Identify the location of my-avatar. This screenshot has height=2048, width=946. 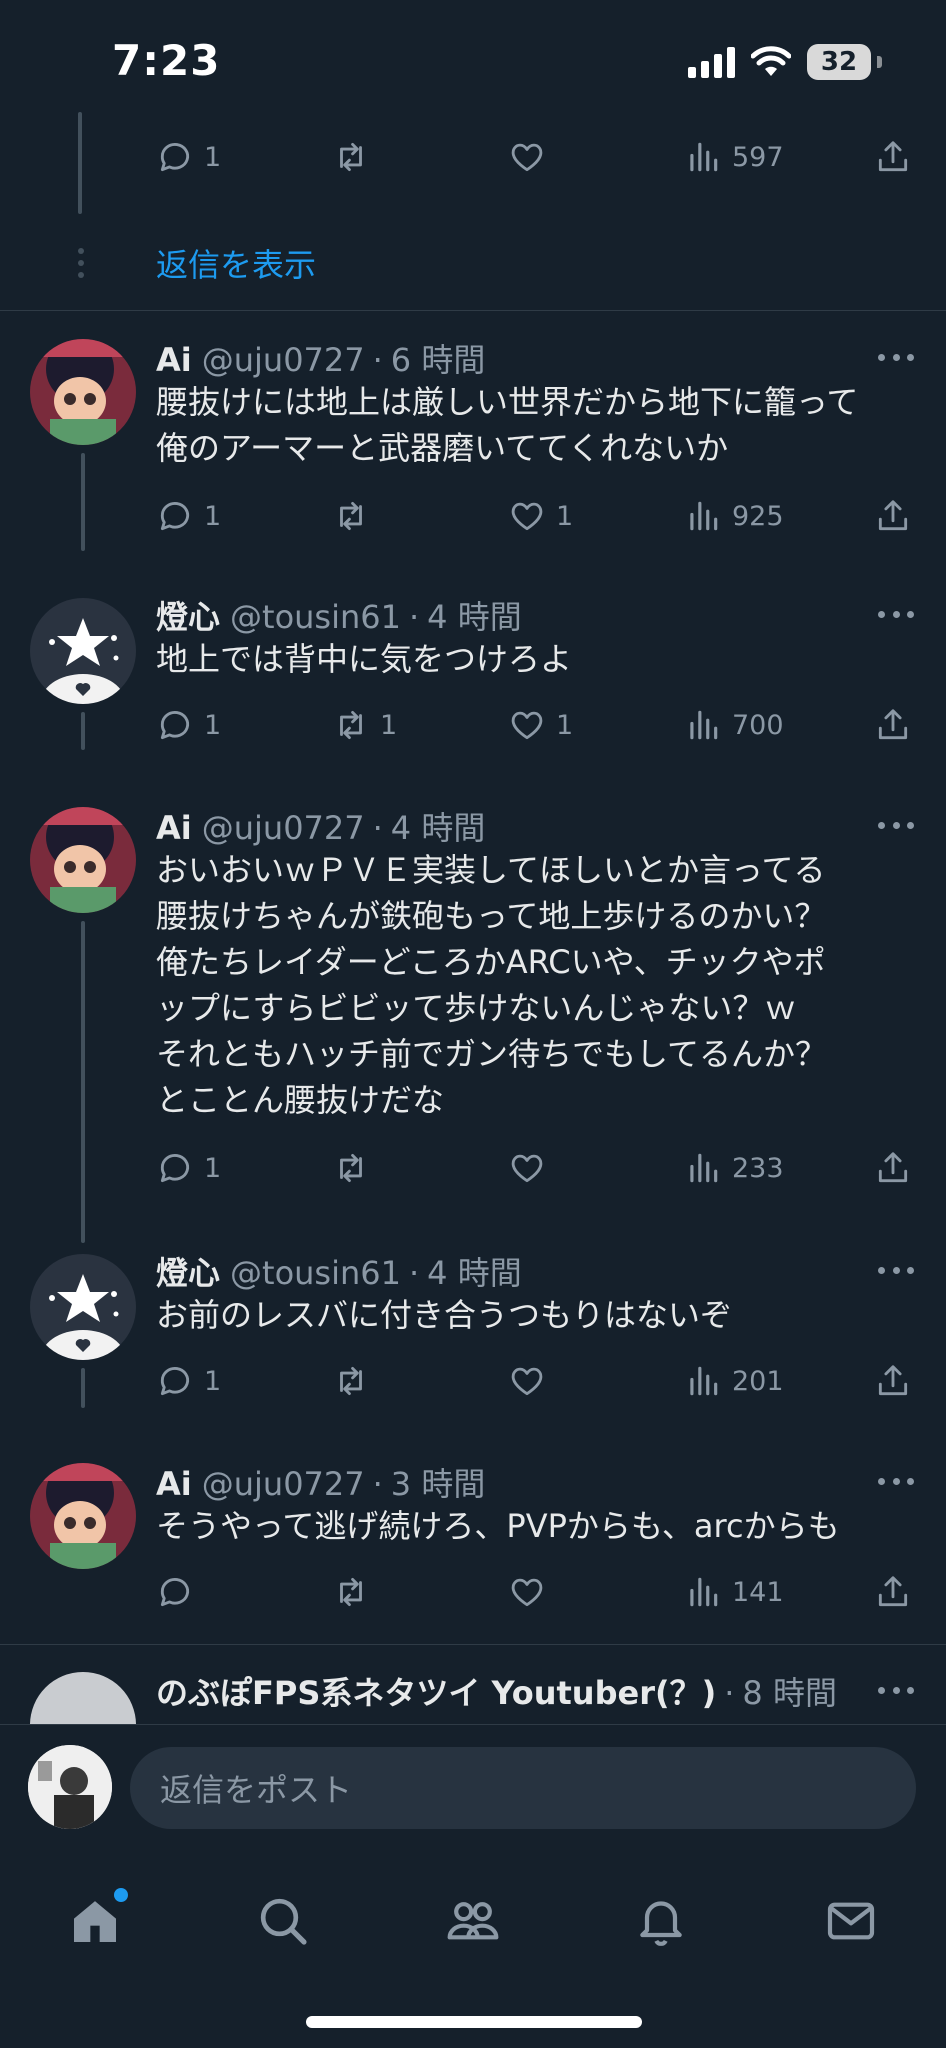
(70, 1787).